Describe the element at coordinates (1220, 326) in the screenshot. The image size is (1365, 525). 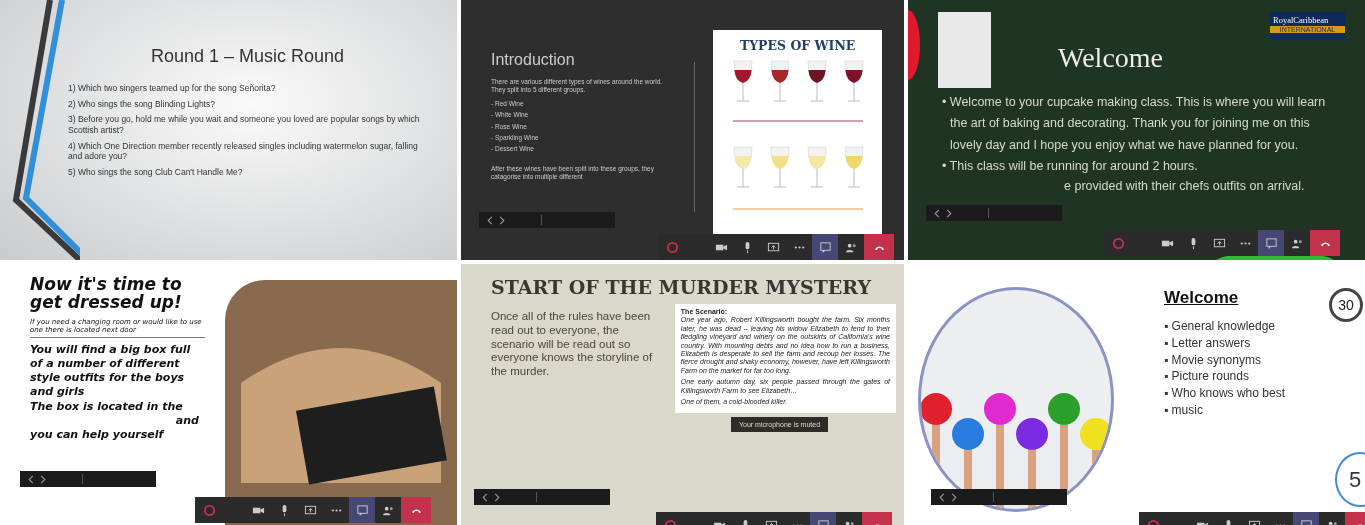
I see `round-item: ▪ General knowledge` at that location.